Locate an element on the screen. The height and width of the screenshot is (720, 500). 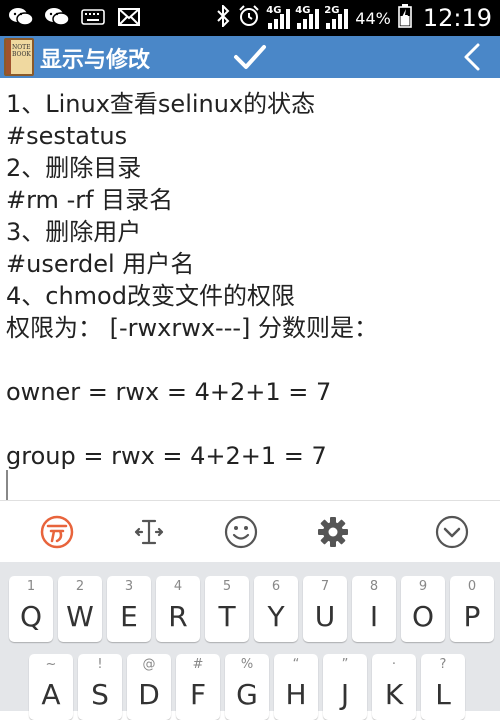
emoji-icon is located at coordinates (241, 532).